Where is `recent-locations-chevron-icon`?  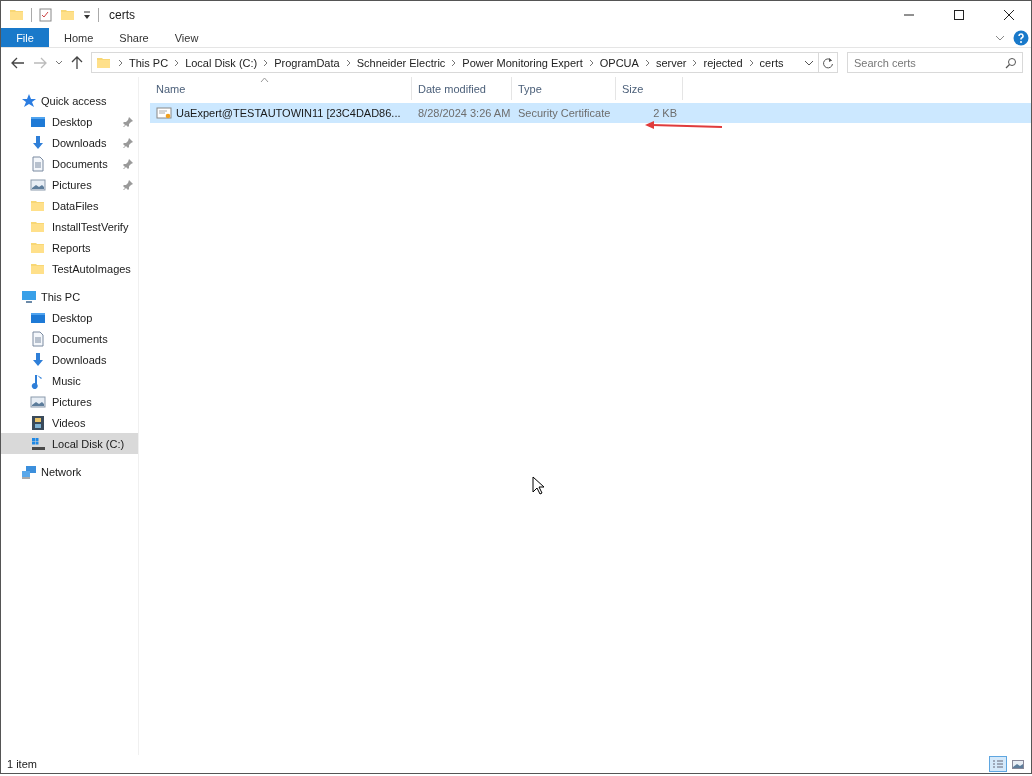 recent-locations-chevron-icon is located at coordinates (59, 62).